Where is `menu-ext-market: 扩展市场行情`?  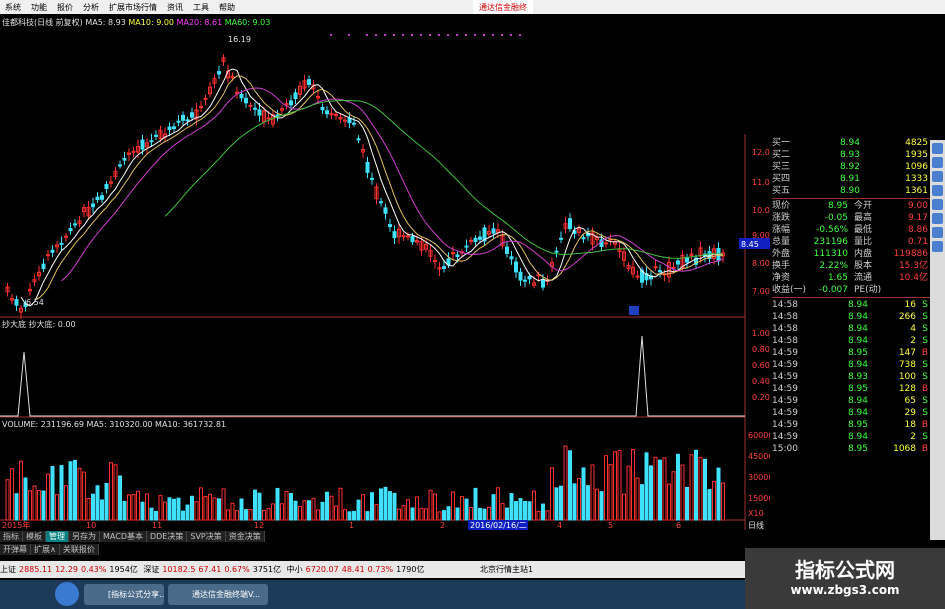
menu-ext-market: 扩展市场行情 is located at coordinates (133, 7).